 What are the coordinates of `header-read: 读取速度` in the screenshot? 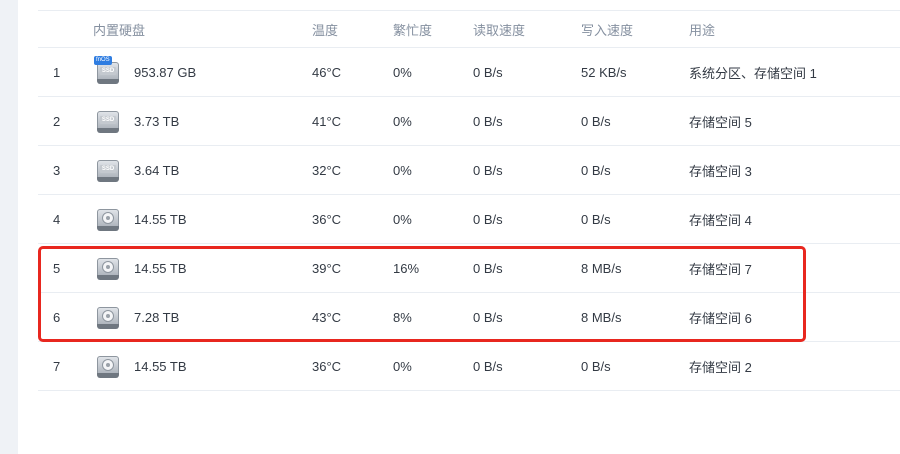 It's located at (499, 29).